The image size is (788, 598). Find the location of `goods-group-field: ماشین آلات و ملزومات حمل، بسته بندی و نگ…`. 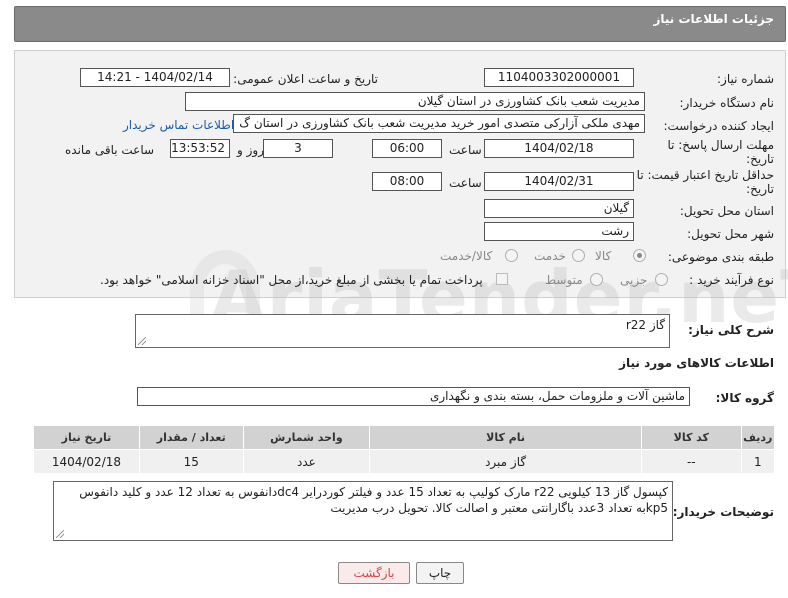

goods-group-field: ماشین آلات و ملزومات حمل، بسته بندی و نگ… is located at coordinates (413, 396).